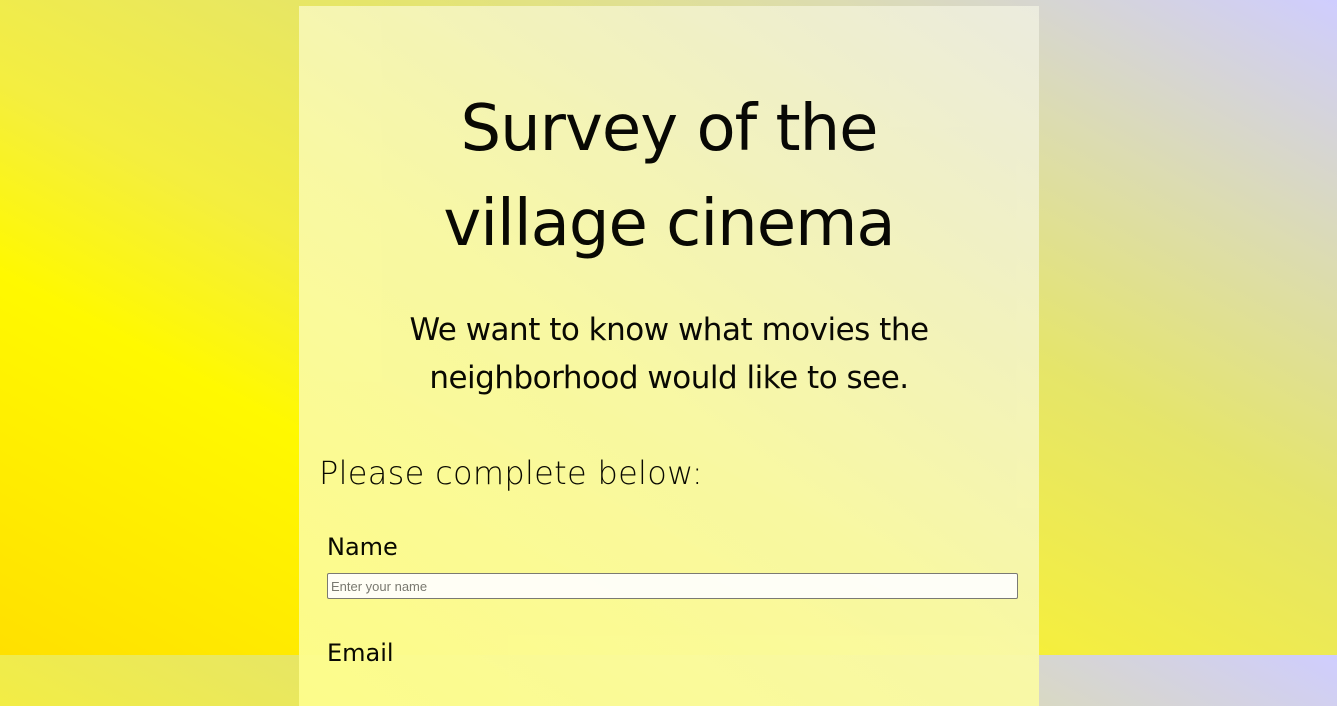  I want to click on title-line-1: Survey of the, so click(669, 129).